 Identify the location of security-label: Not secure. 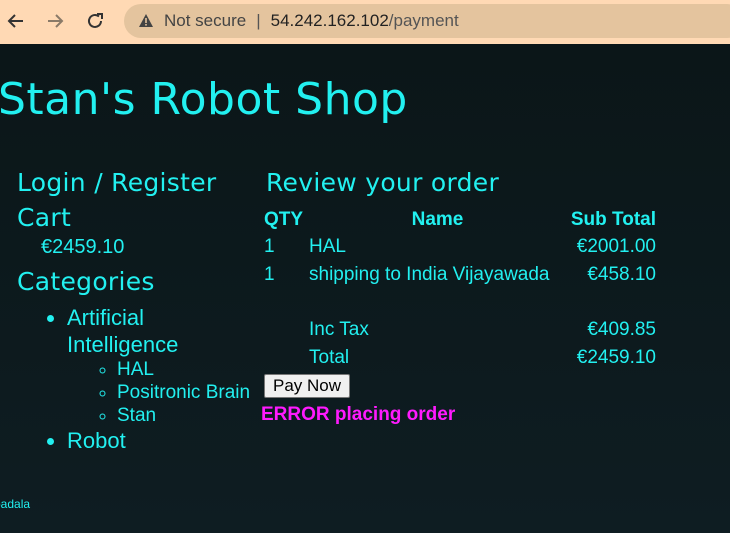
(205, 20).